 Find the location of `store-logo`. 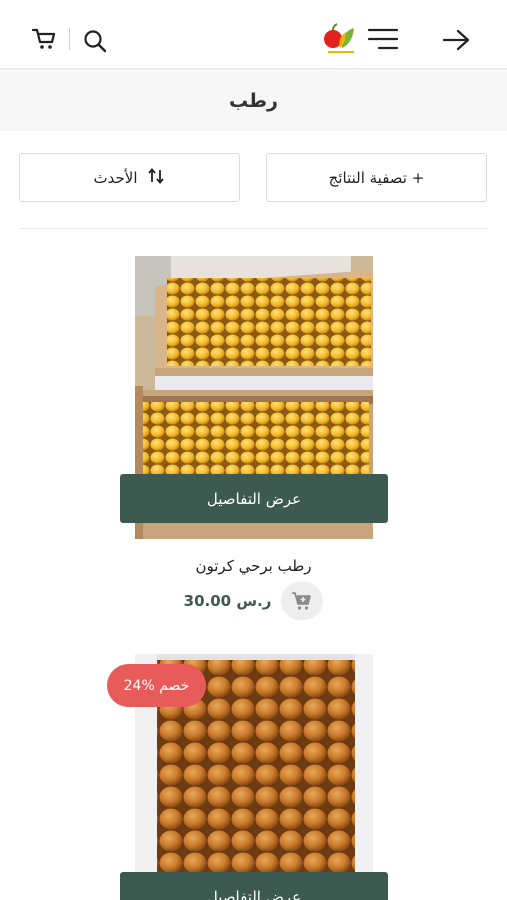

store-logo is located at coordinates (340, 39).